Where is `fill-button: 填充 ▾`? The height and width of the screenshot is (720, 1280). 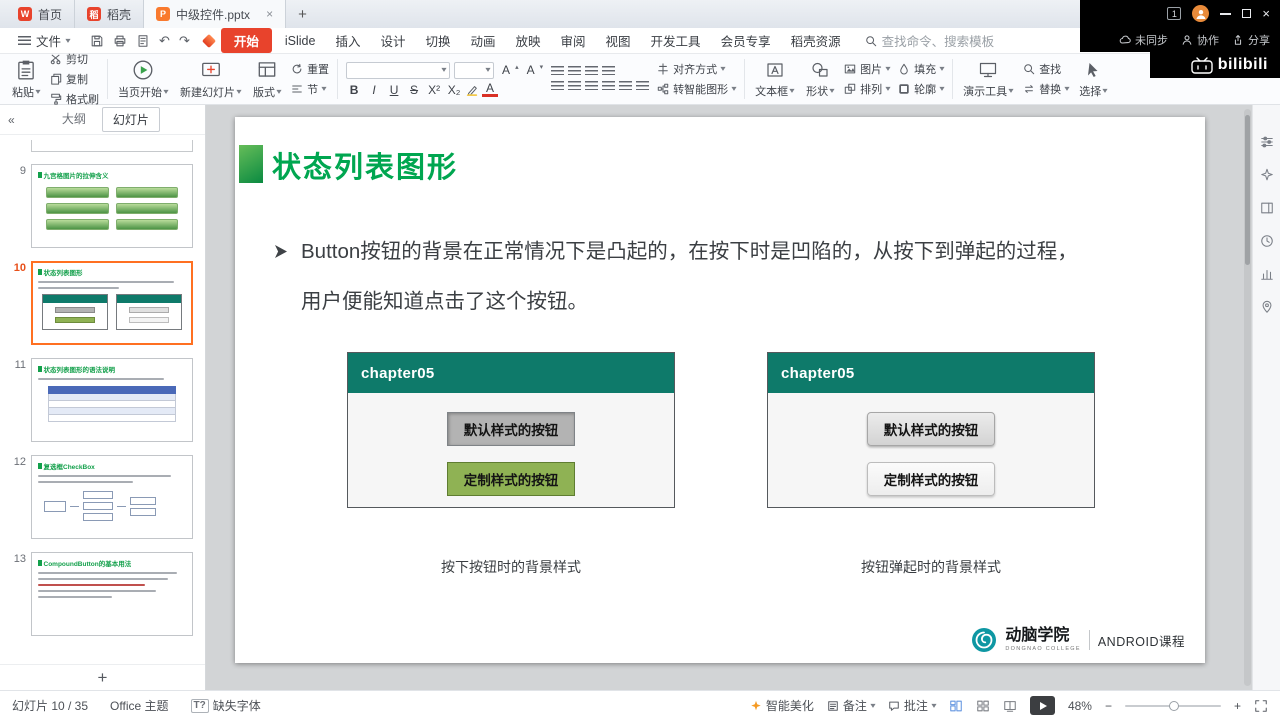
fill-button: 填充 ▾ is located at coordinates (921, 69).